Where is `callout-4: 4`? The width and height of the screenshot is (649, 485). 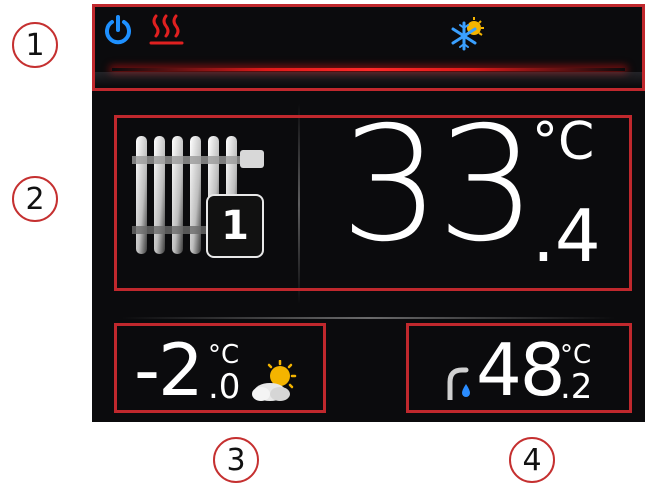
callout-4: 4 is located at coordinates (532, 460).